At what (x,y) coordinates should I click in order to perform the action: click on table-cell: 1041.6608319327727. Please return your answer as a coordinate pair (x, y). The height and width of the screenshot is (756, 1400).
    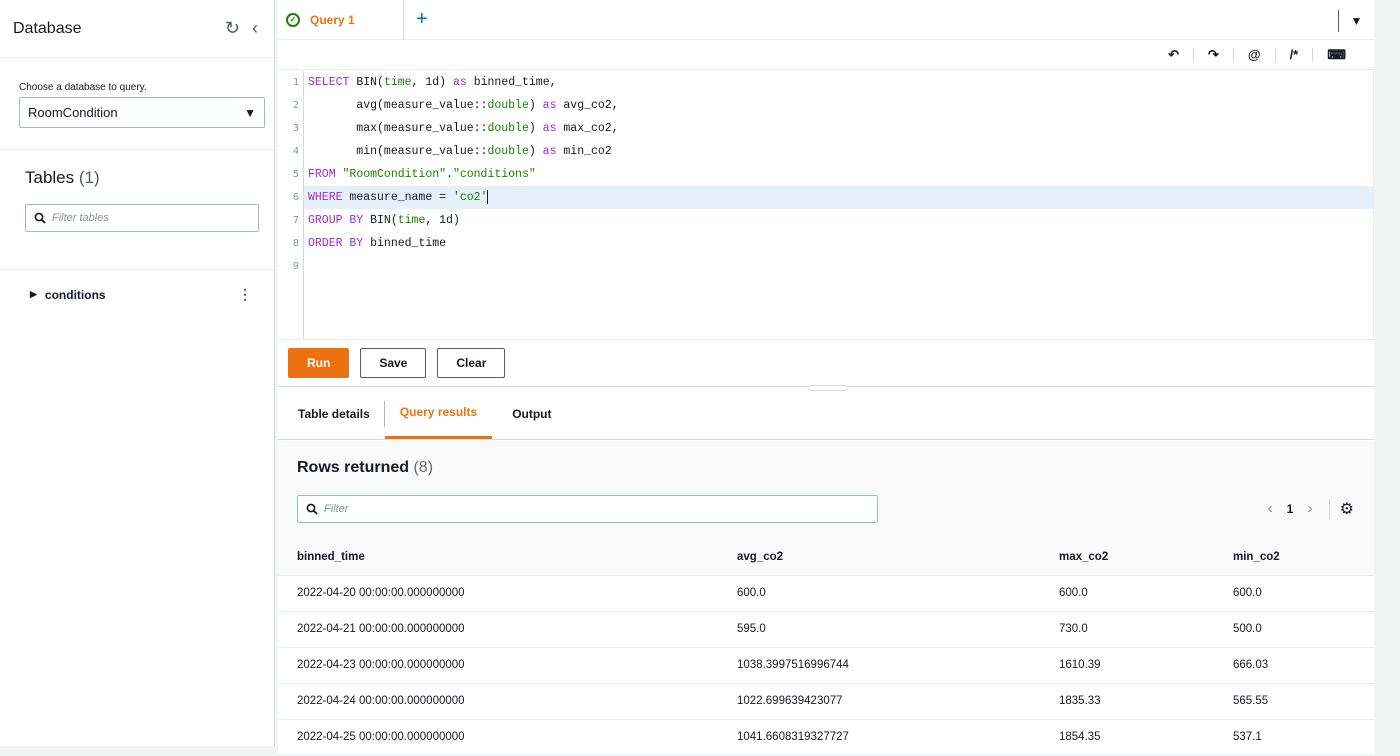
    Looking at the image, I should click on (879, 737).